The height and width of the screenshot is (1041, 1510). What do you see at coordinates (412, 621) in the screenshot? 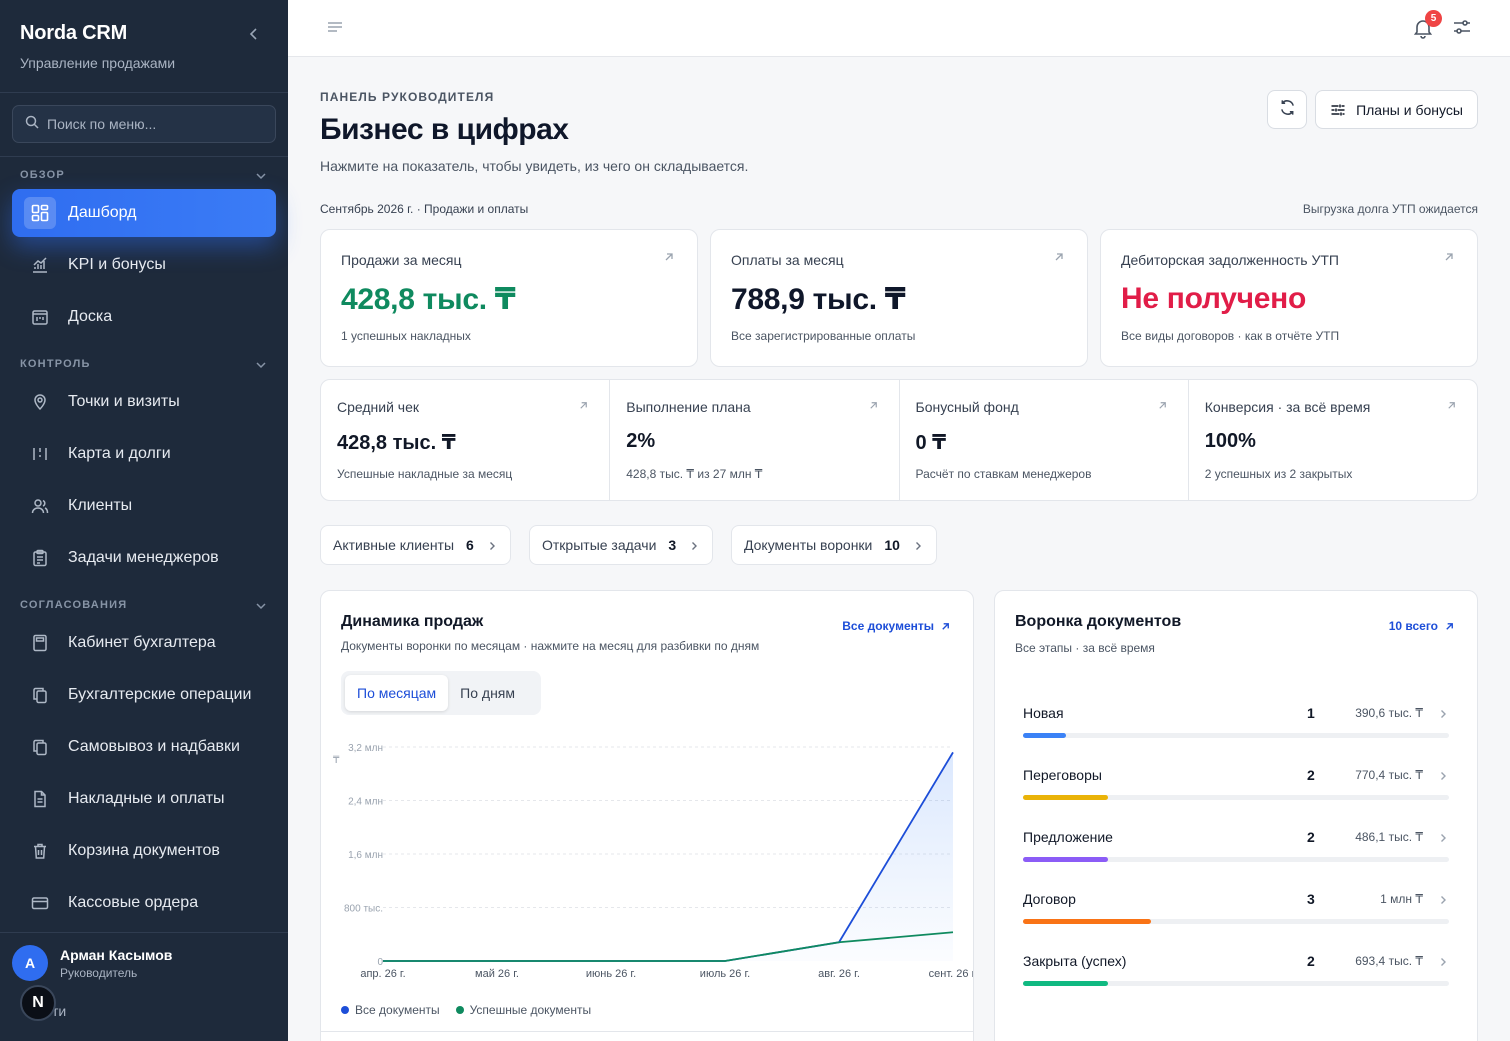
I see `sales-chart-title: Динамика продаж` at bounding box center [412, 621].